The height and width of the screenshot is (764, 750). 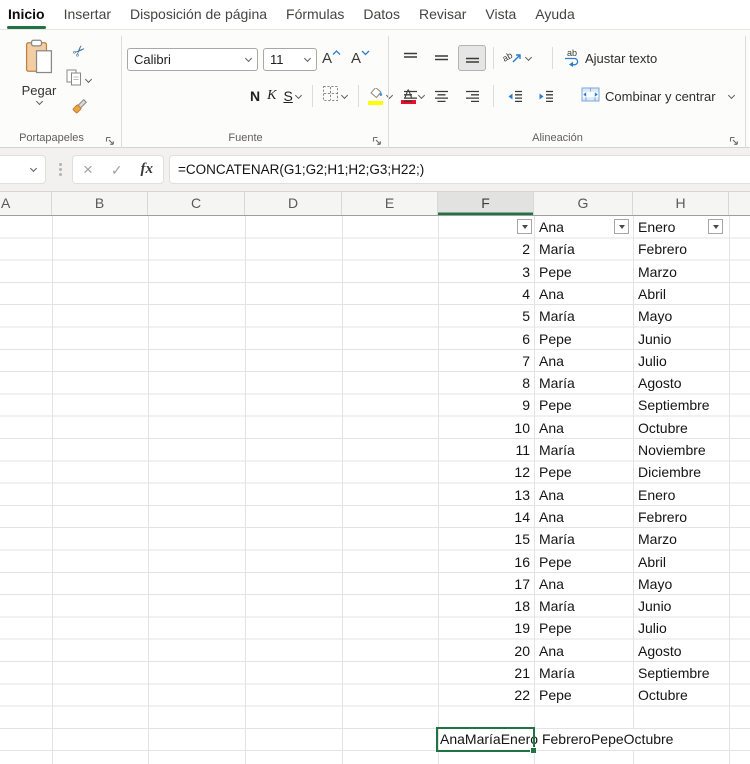 What do you see at coordinates (484, 539) in the screenshot?
I see `table-cell: 15` at bounding box center [484, 539].